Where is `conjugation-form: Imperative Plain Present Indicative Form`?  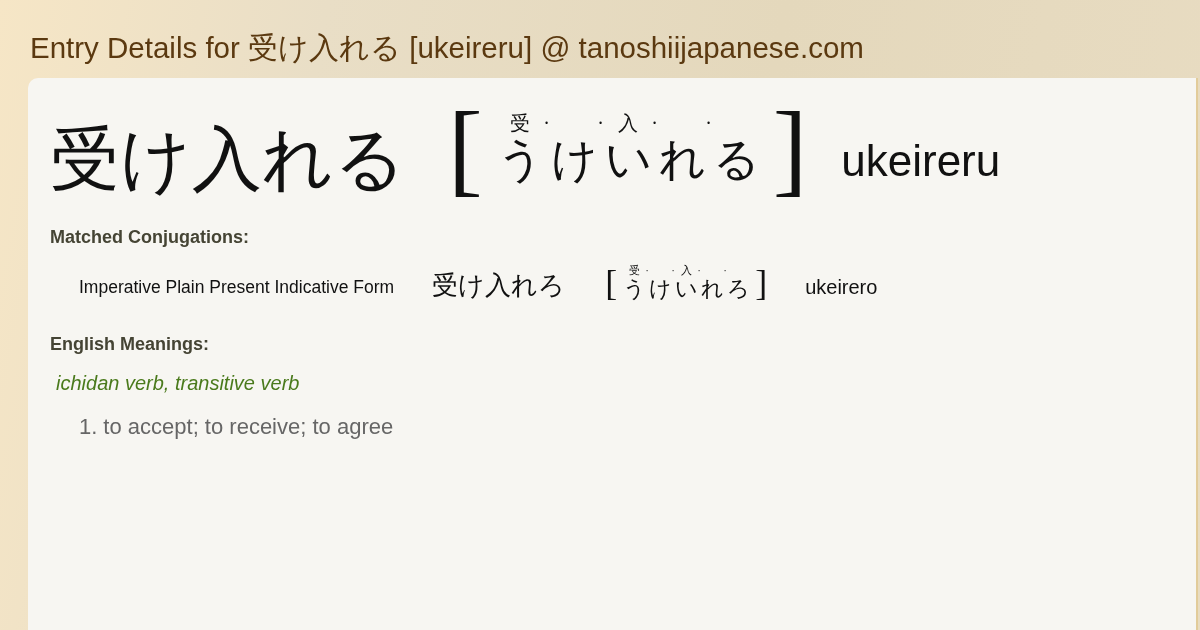
conjugation-form: Imperative Plain Present Indicative Form is located at coordinates (237, 288).